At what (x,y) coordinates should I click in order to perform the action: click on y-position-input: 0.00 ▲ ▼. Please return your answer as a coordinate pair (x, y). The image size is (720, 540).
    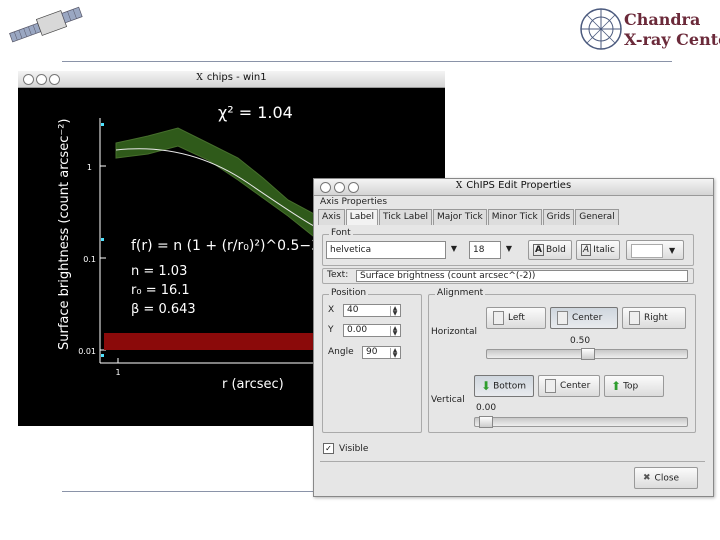
    Looking at the image, I should click on (372, 330).